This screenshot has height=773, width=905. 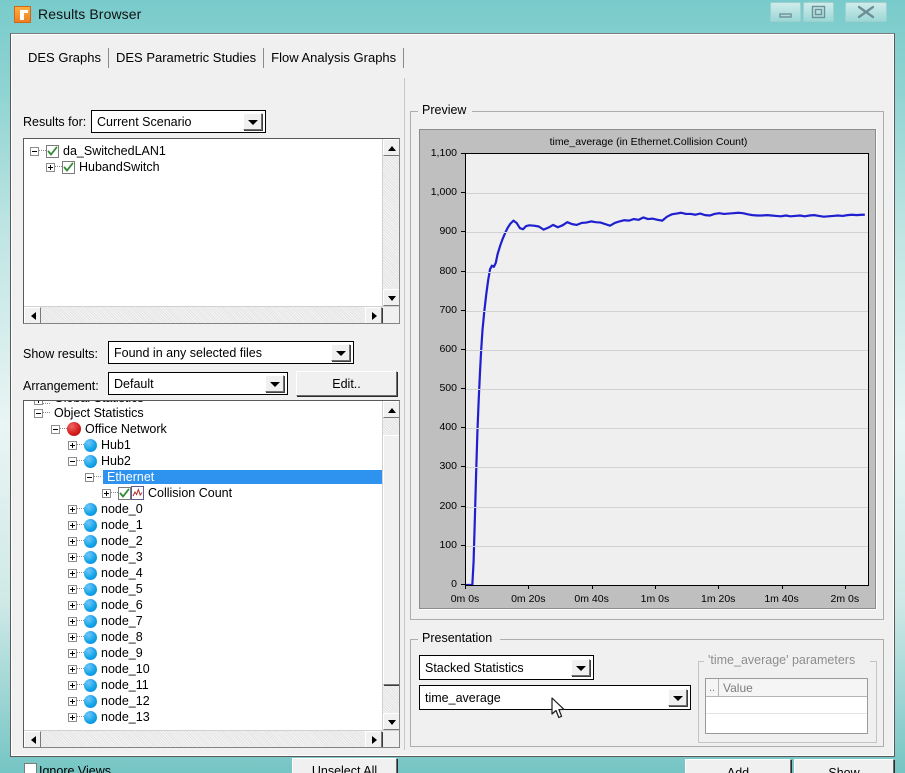 I want to click on results-for-combo: Current Scenario, so click(x=178, y=121).